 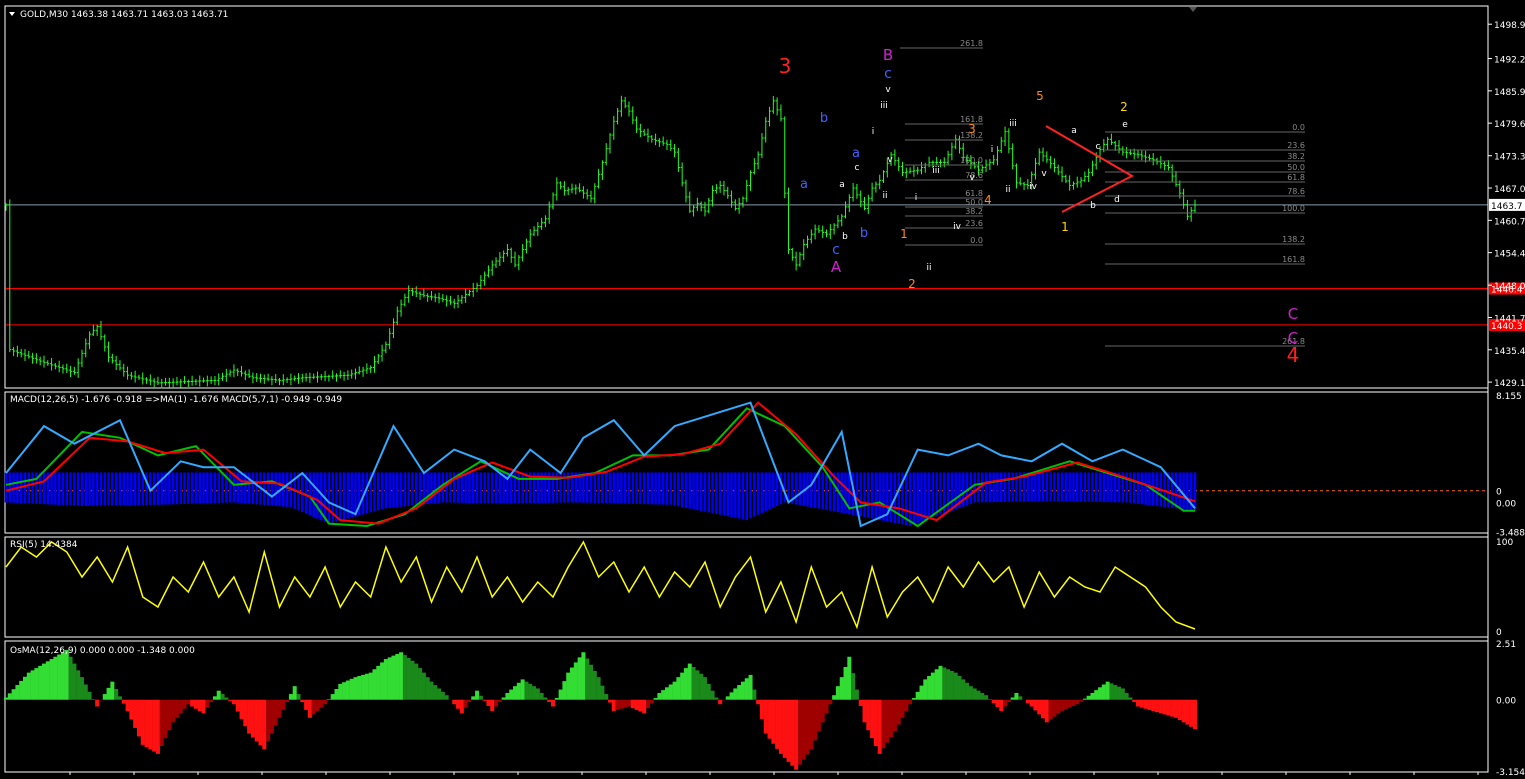 What do you see at coordinates (1293, 259) in the screenshot?
I see `fib-level-label: 161.8` at bounding box center [1293, 259].